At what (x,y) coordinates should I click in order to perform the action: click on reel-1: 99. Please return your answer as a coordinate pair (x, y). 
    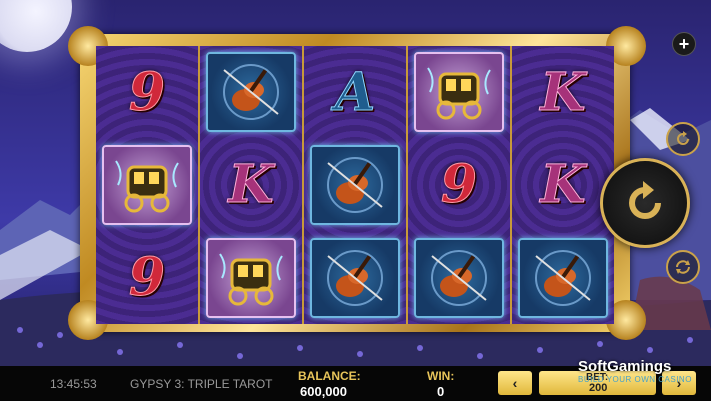
    Looking at the image, I should click on (148, 185).